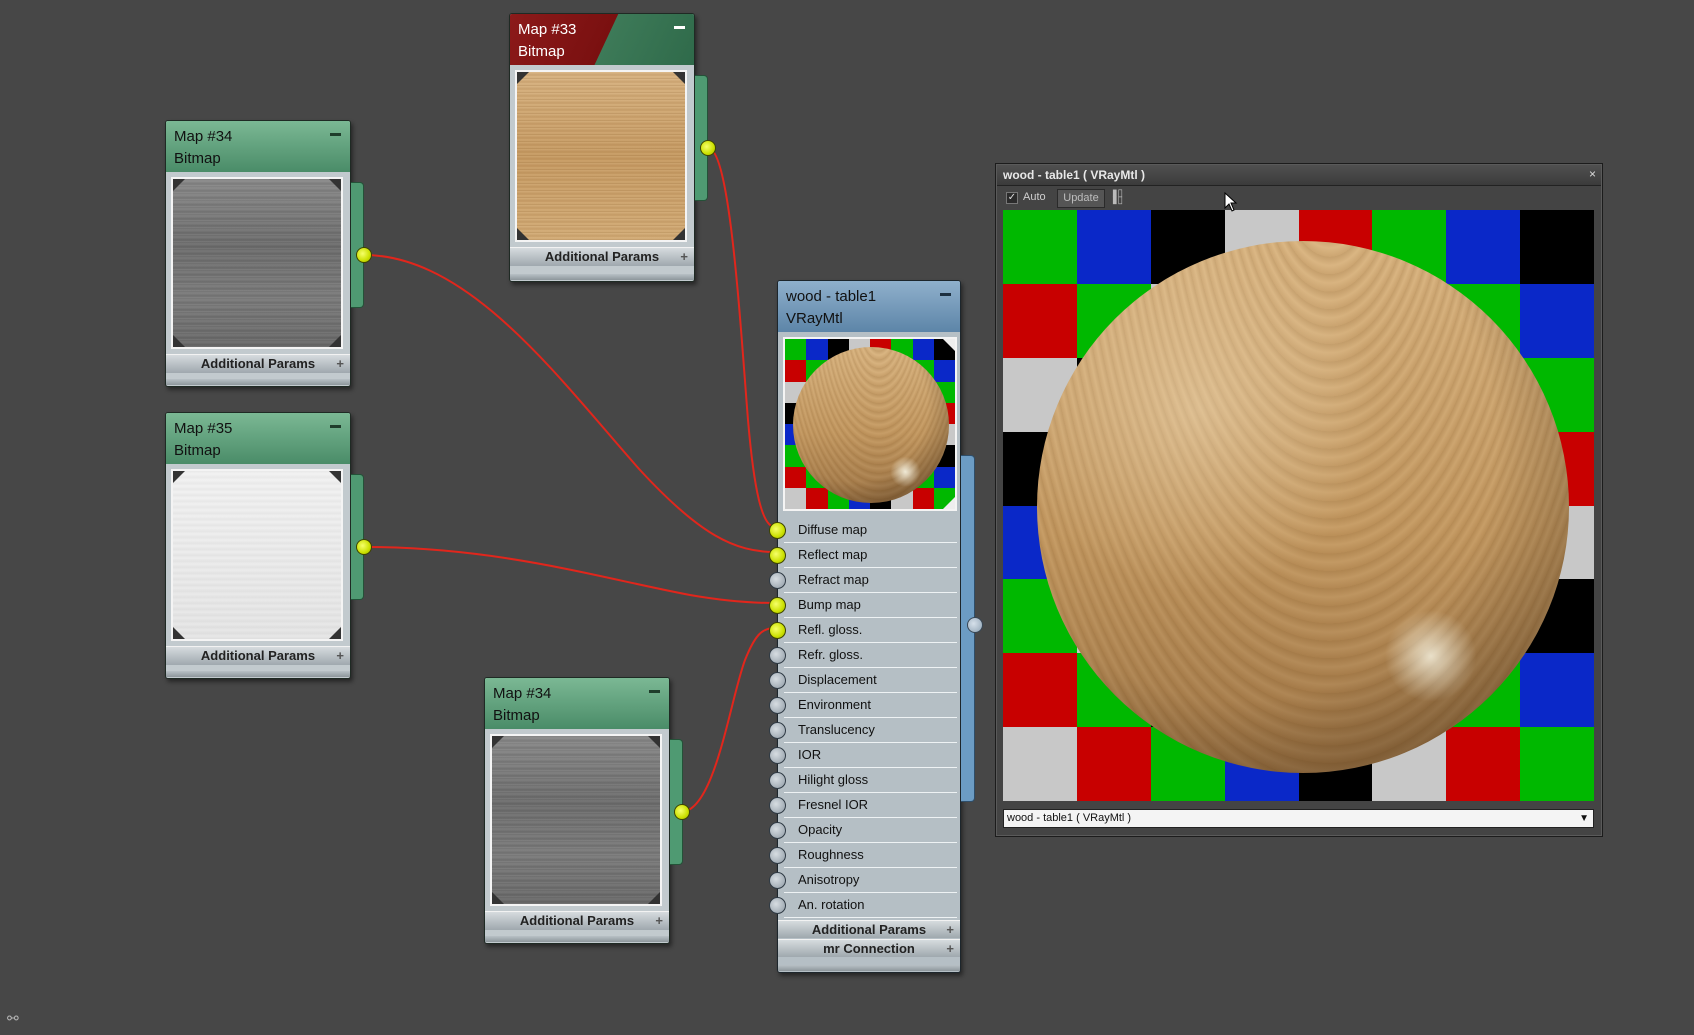  What do you see at coordinates (576, 820) in the screenshot?
I see `gray-bitmap-icon` at bounding box center [576, 820].